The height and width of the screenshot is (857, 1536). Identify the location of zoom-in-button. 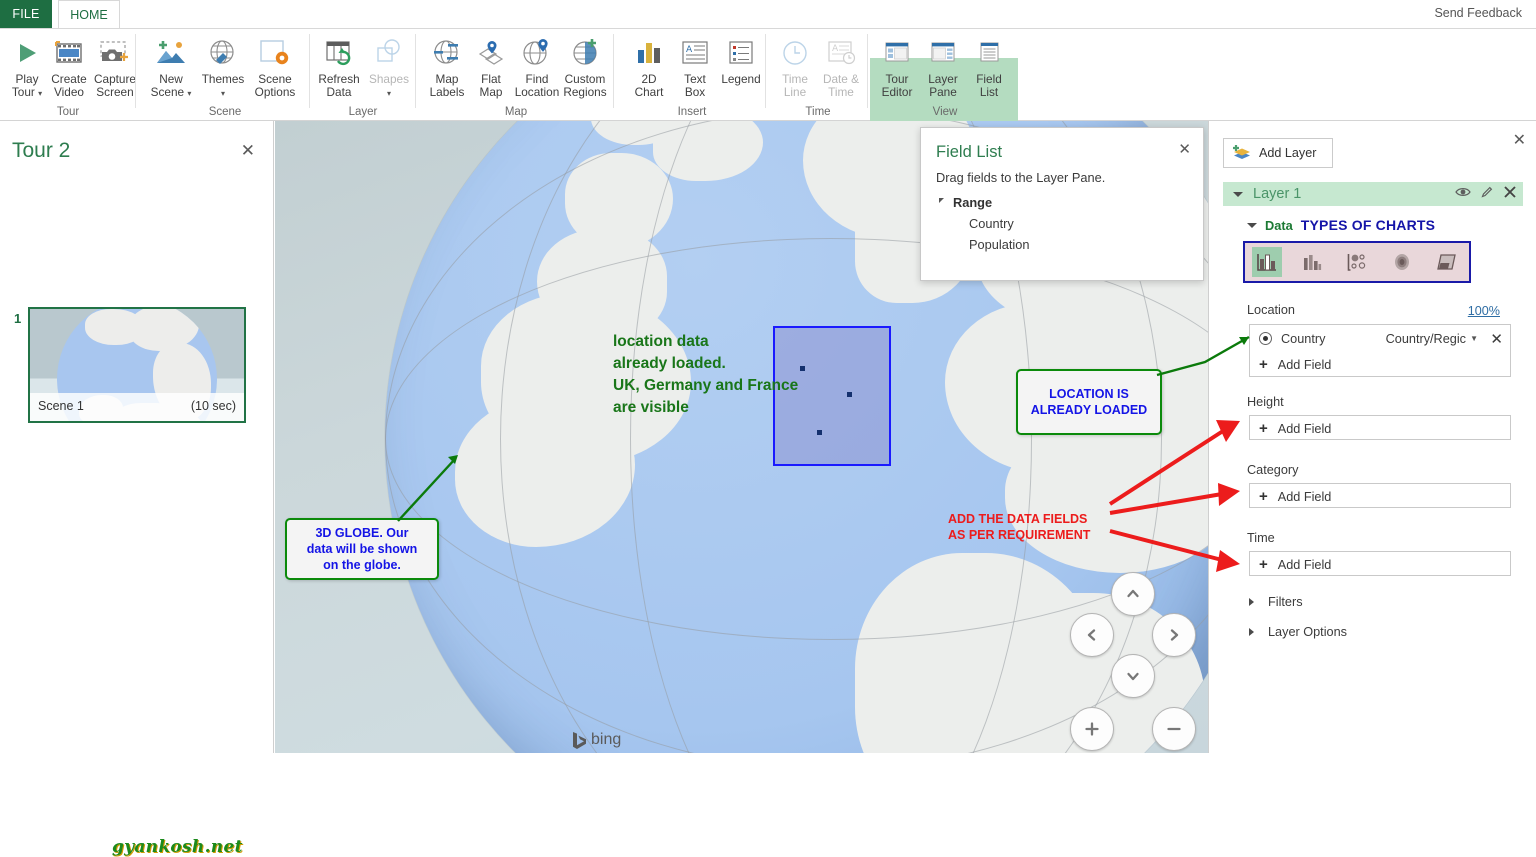
(1092, 729).